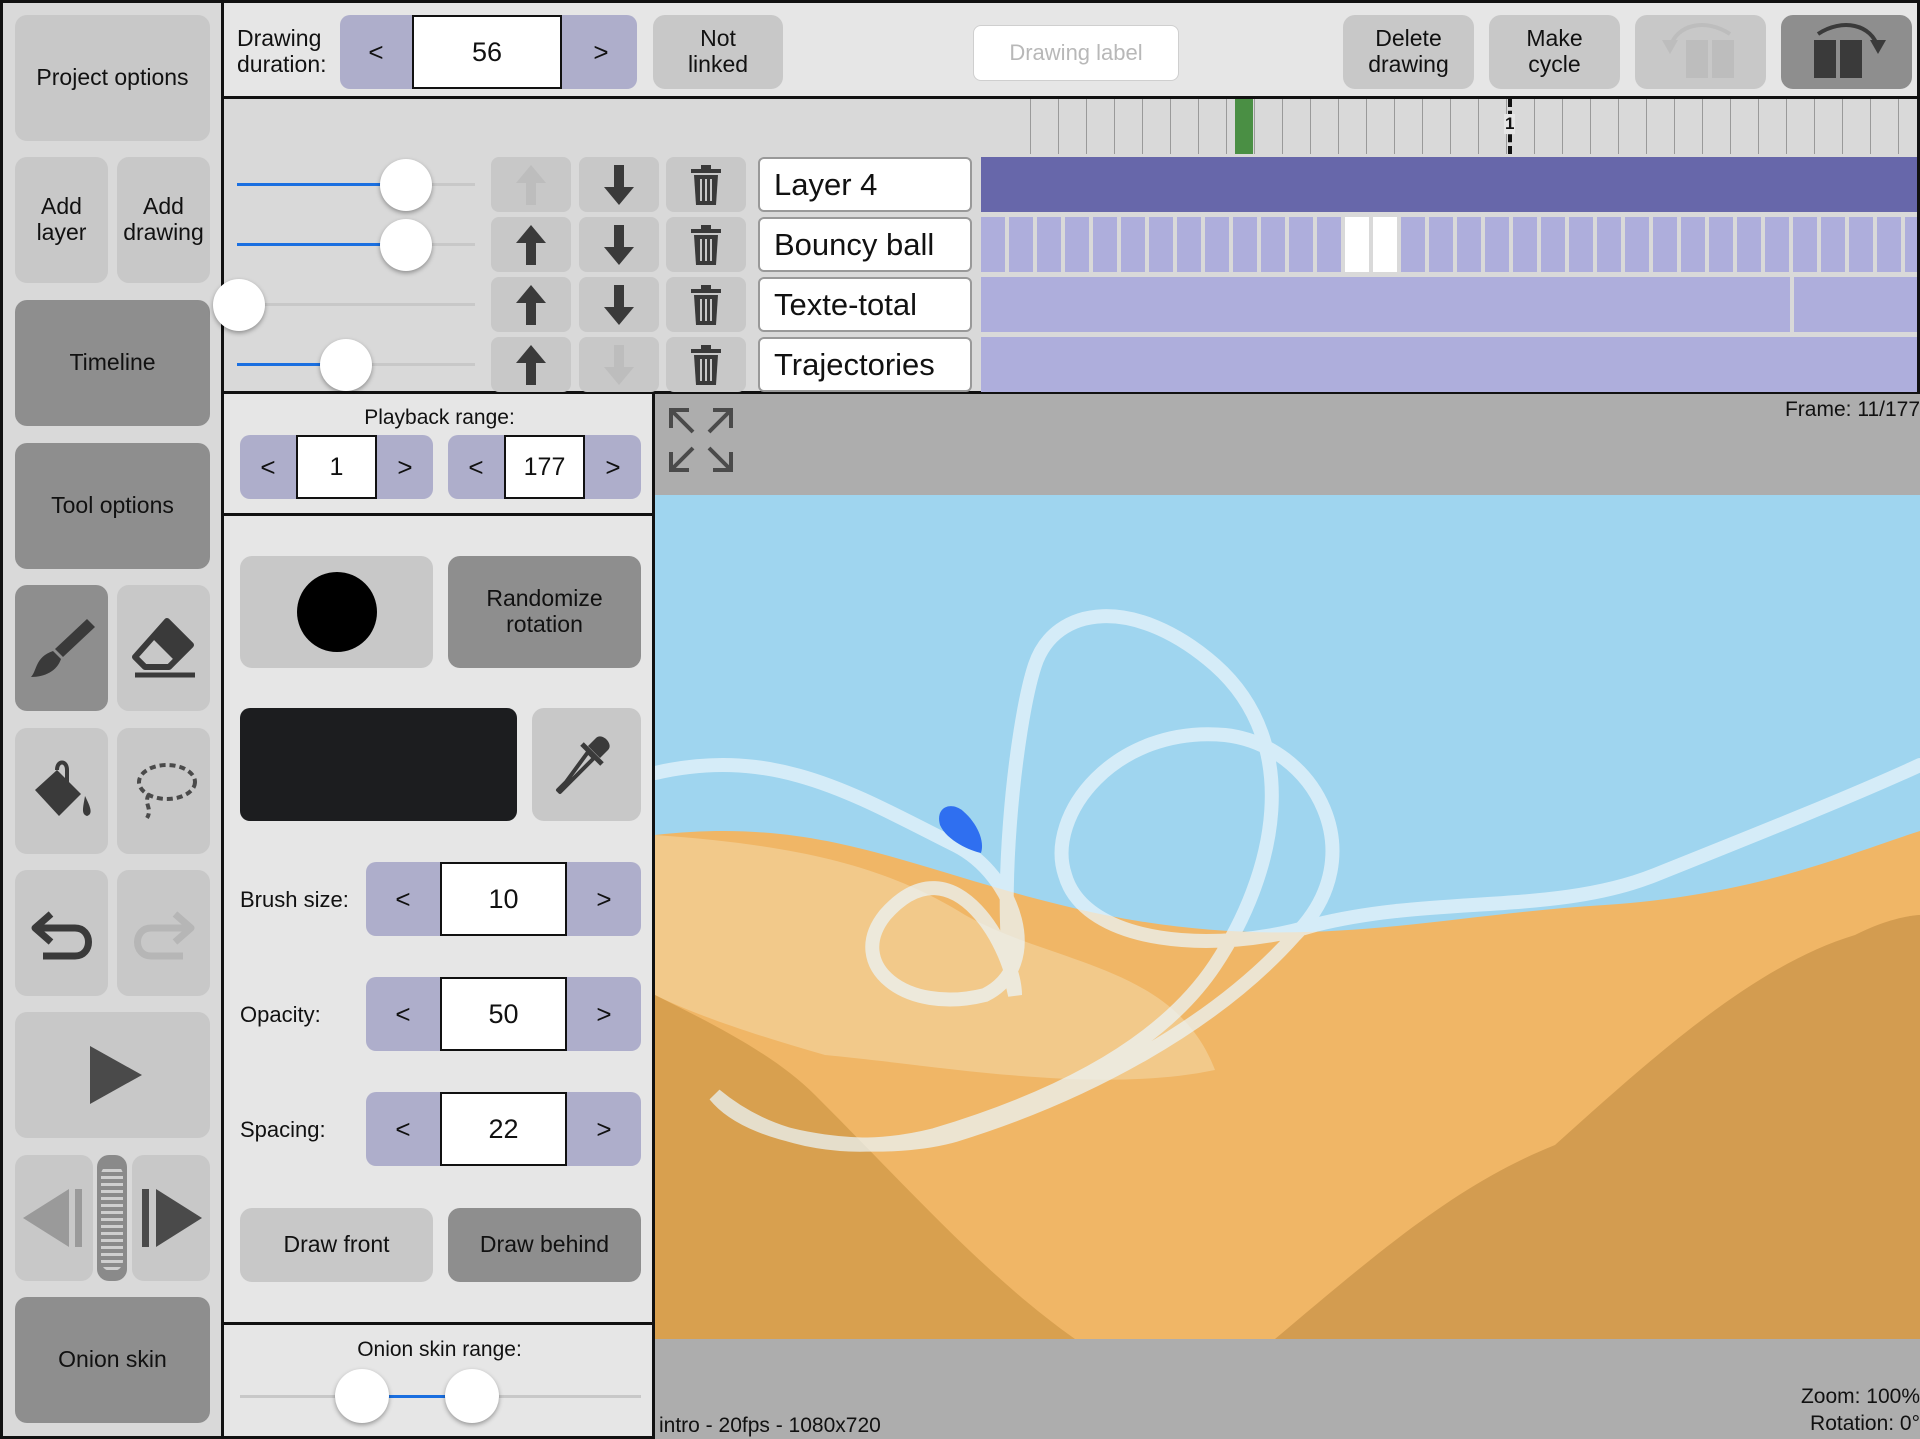 This screenshot has width=1920, height=1439. What do you see at coordinates (601, 52) in the screenshot?
I see `drawing-duration-increment: >` at bounding box center [601, 52].